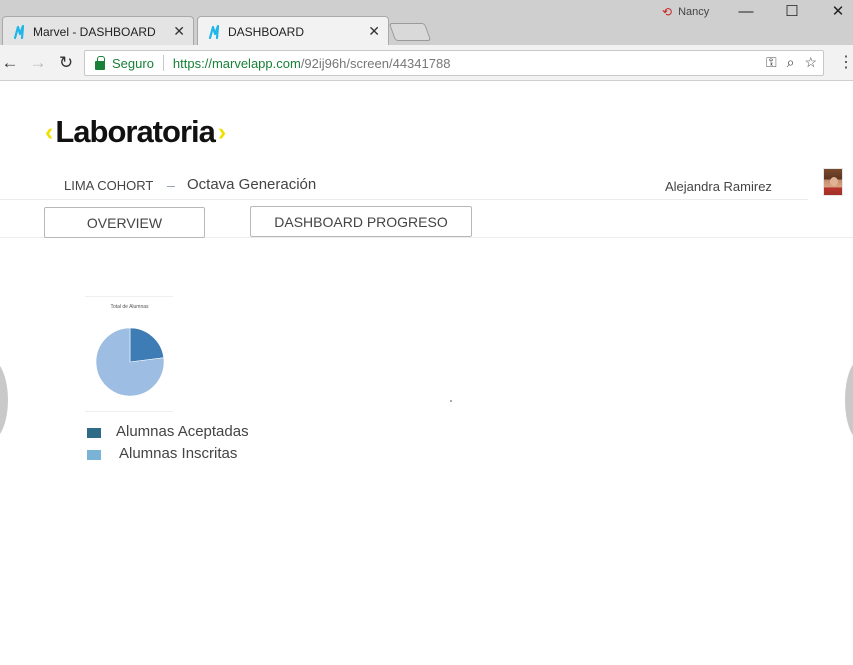 The height and width of the screenshot is (665, 853). Describe the element at coordinates (221, 131) in the screenshot. I see `chevron-right-icon: ›` at that location.